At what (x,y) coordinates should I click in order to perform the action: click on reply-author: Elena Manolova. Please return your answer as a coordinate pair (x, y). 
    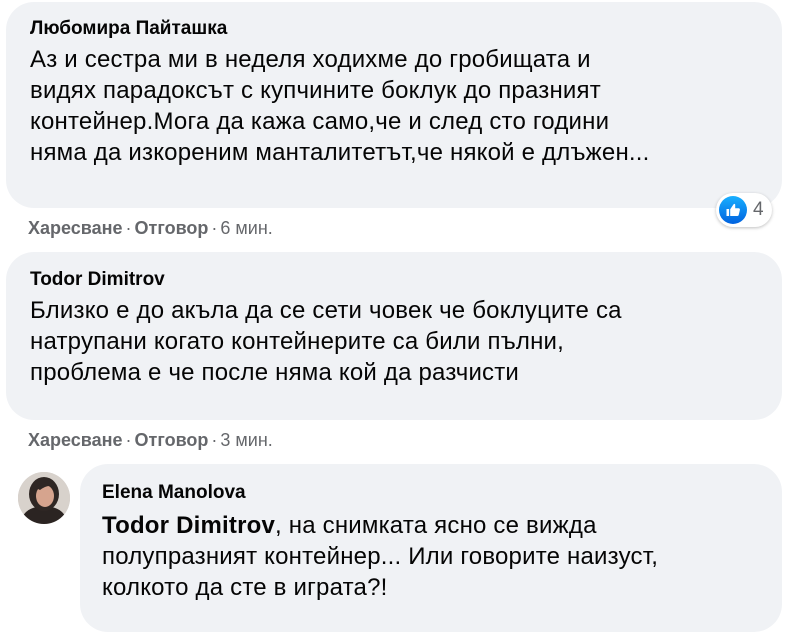
    Looking at the image, I should click on (431, 493).